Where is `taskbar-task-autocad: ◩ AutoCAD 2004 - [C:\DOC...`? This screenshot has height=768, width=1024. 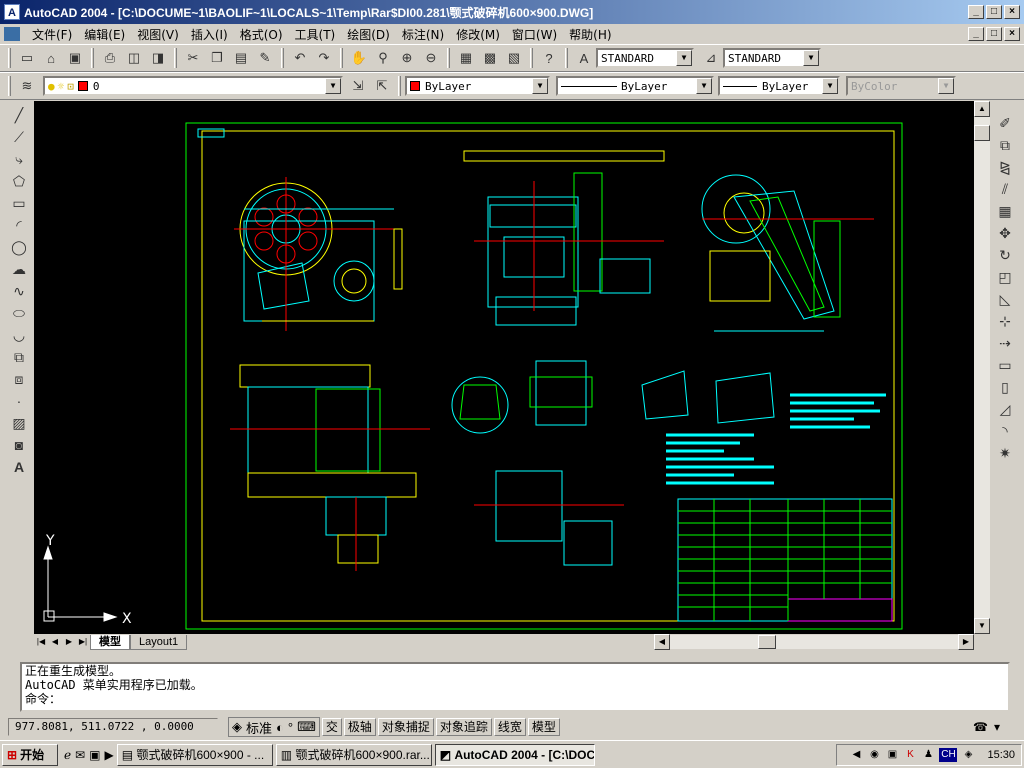 taskbar-task-autocad: ◩ AutoCAD 2004 - [C:\DOC... is located at coordinates (514, 754).